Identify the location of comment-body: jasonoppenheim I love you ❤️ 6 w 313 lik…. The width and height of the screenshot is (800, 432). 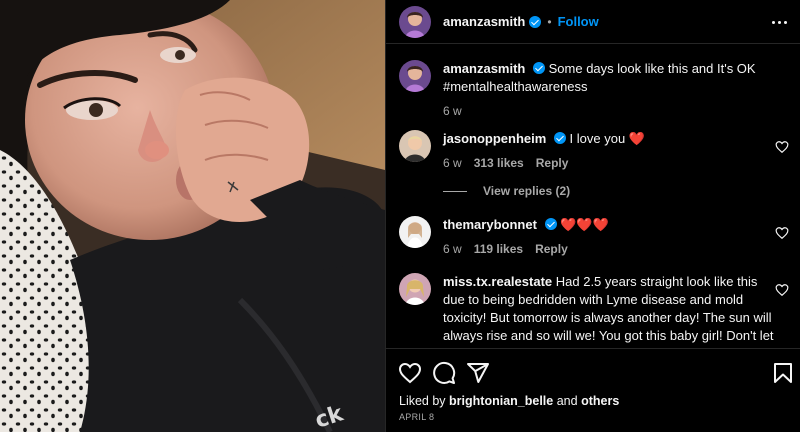
(610, 151).